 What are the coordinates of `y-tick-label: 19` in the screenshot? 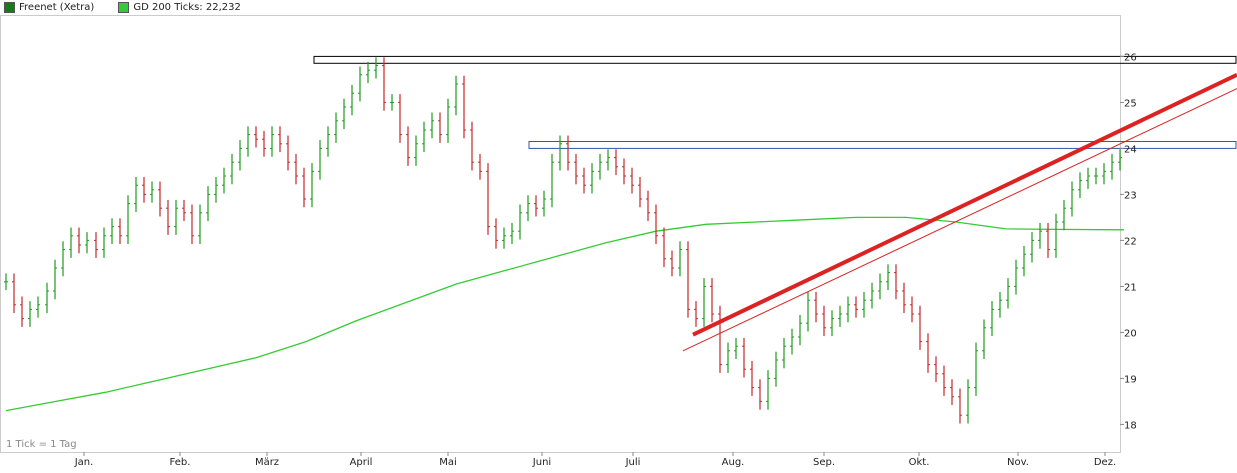 It's located at (1130, 379).